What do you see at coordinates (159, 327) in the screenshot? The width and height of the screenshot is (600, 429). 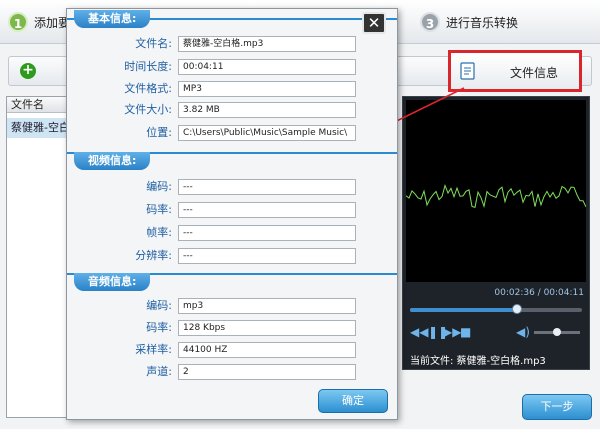 I see `field-label-audio-bitrate: 码率:` at bounding box center [159, 327].